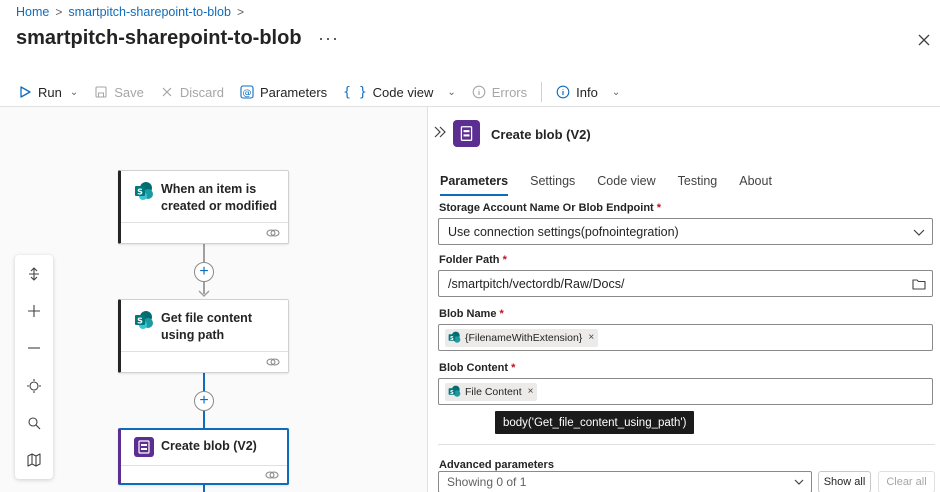 This screenshot has height=492, width=940. I want to click on info-button: Info ⌄, so click(588, 92).